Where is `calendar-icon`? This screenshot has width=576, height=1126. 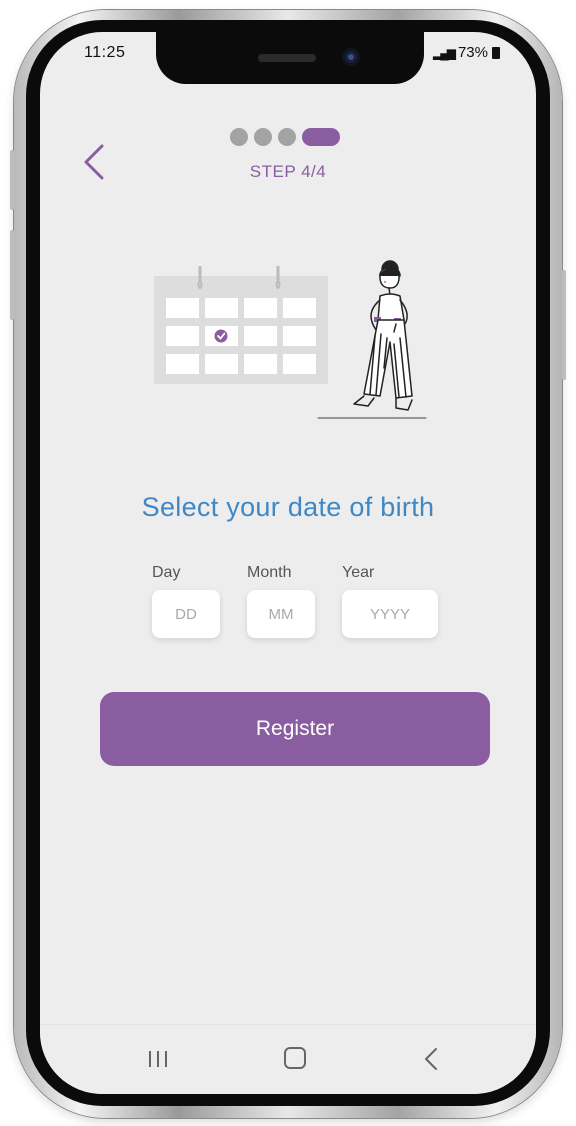 calendar-icon is located at coordinates (241, 325).